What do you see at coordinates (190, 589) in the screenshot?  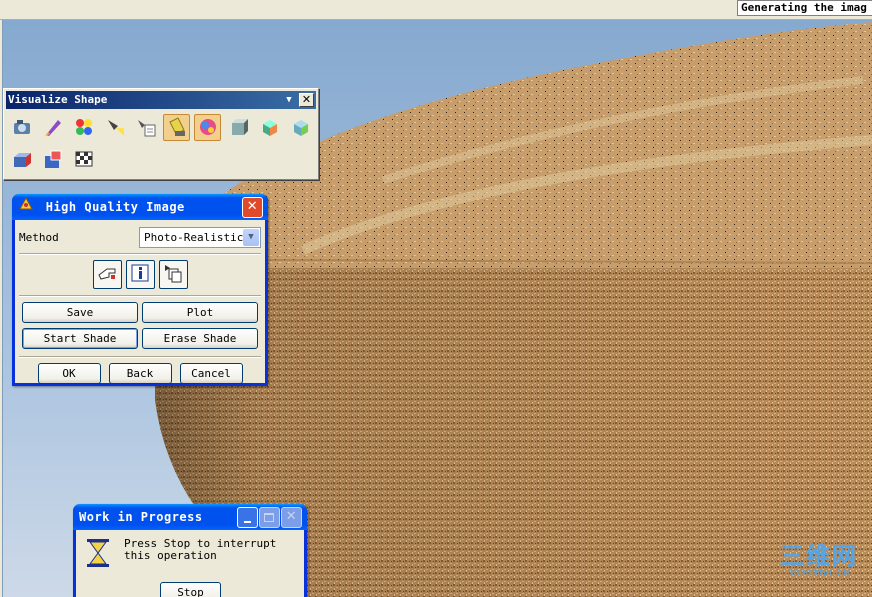 I see `stop-button: Stop` at bounding box center [190, 589].